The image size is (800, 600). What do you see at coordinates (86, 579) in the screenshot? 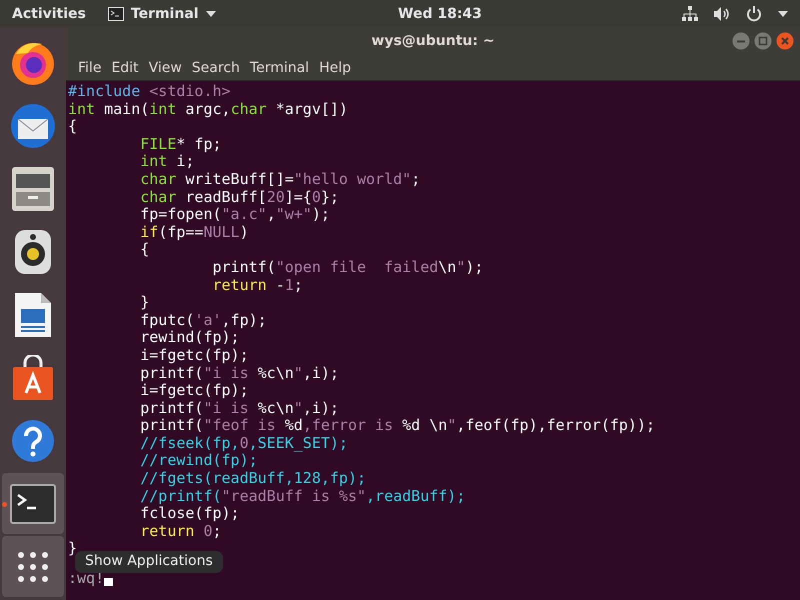
I see `command-text: :wq!` at bounding box center [86, 579].